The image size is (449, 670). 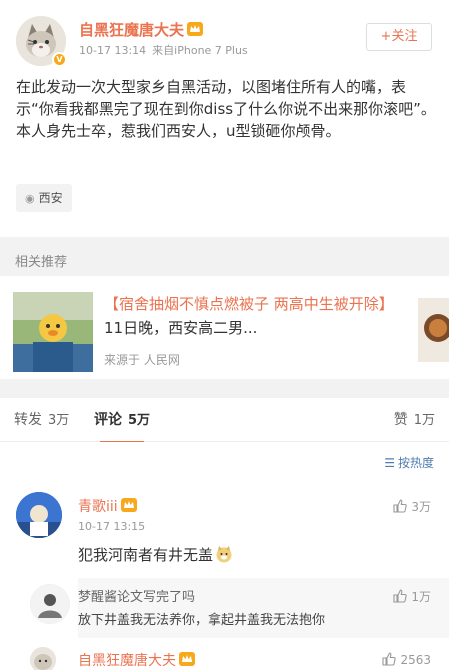 I want to click on post-meta: 10-17 13:14 来自iPhone 7 Plus, so click(x=163, y=50).